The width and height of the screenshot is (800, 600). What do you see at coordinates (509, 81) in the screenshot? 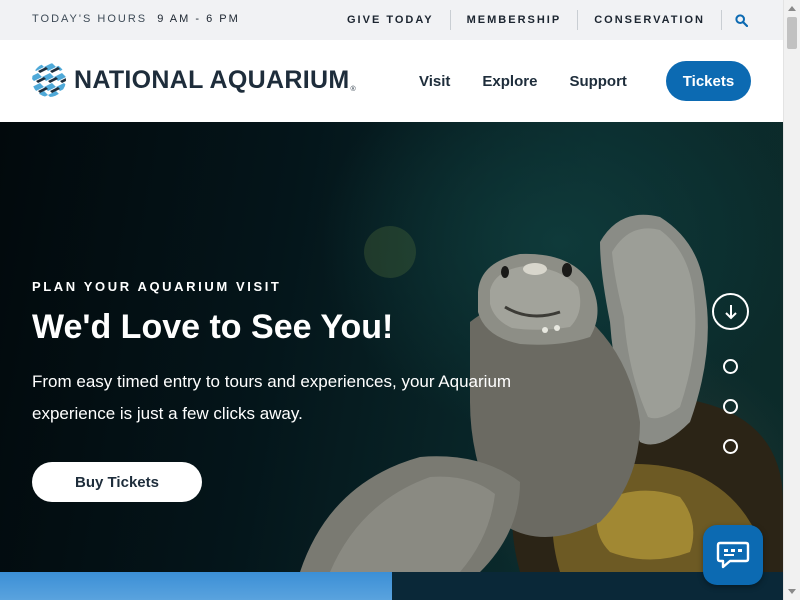
I see `nav-explore: Explore` at bounding box center [509, 81].